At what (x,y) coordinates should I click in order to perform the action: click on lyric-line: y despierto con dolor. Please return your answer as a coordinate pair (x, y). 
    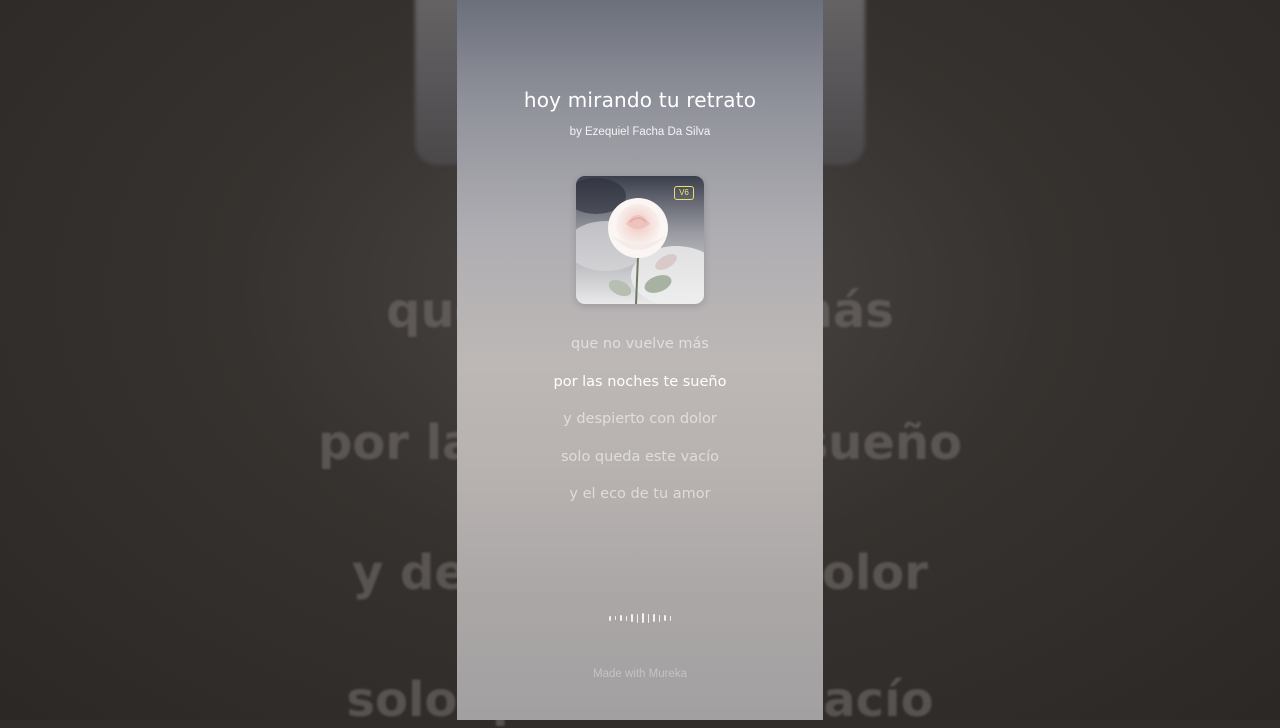
    Looking at the image, I should click on (640, 427).